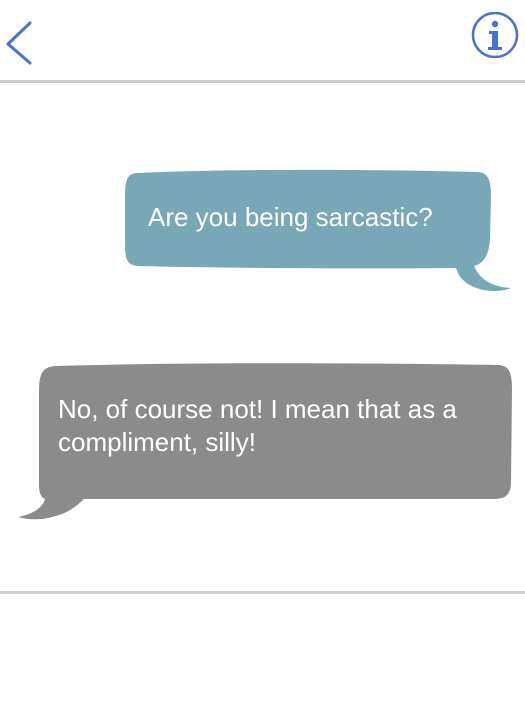  Describe the element at coordinates (262, 41) in the screenshot. I see `top-bar` at that location.